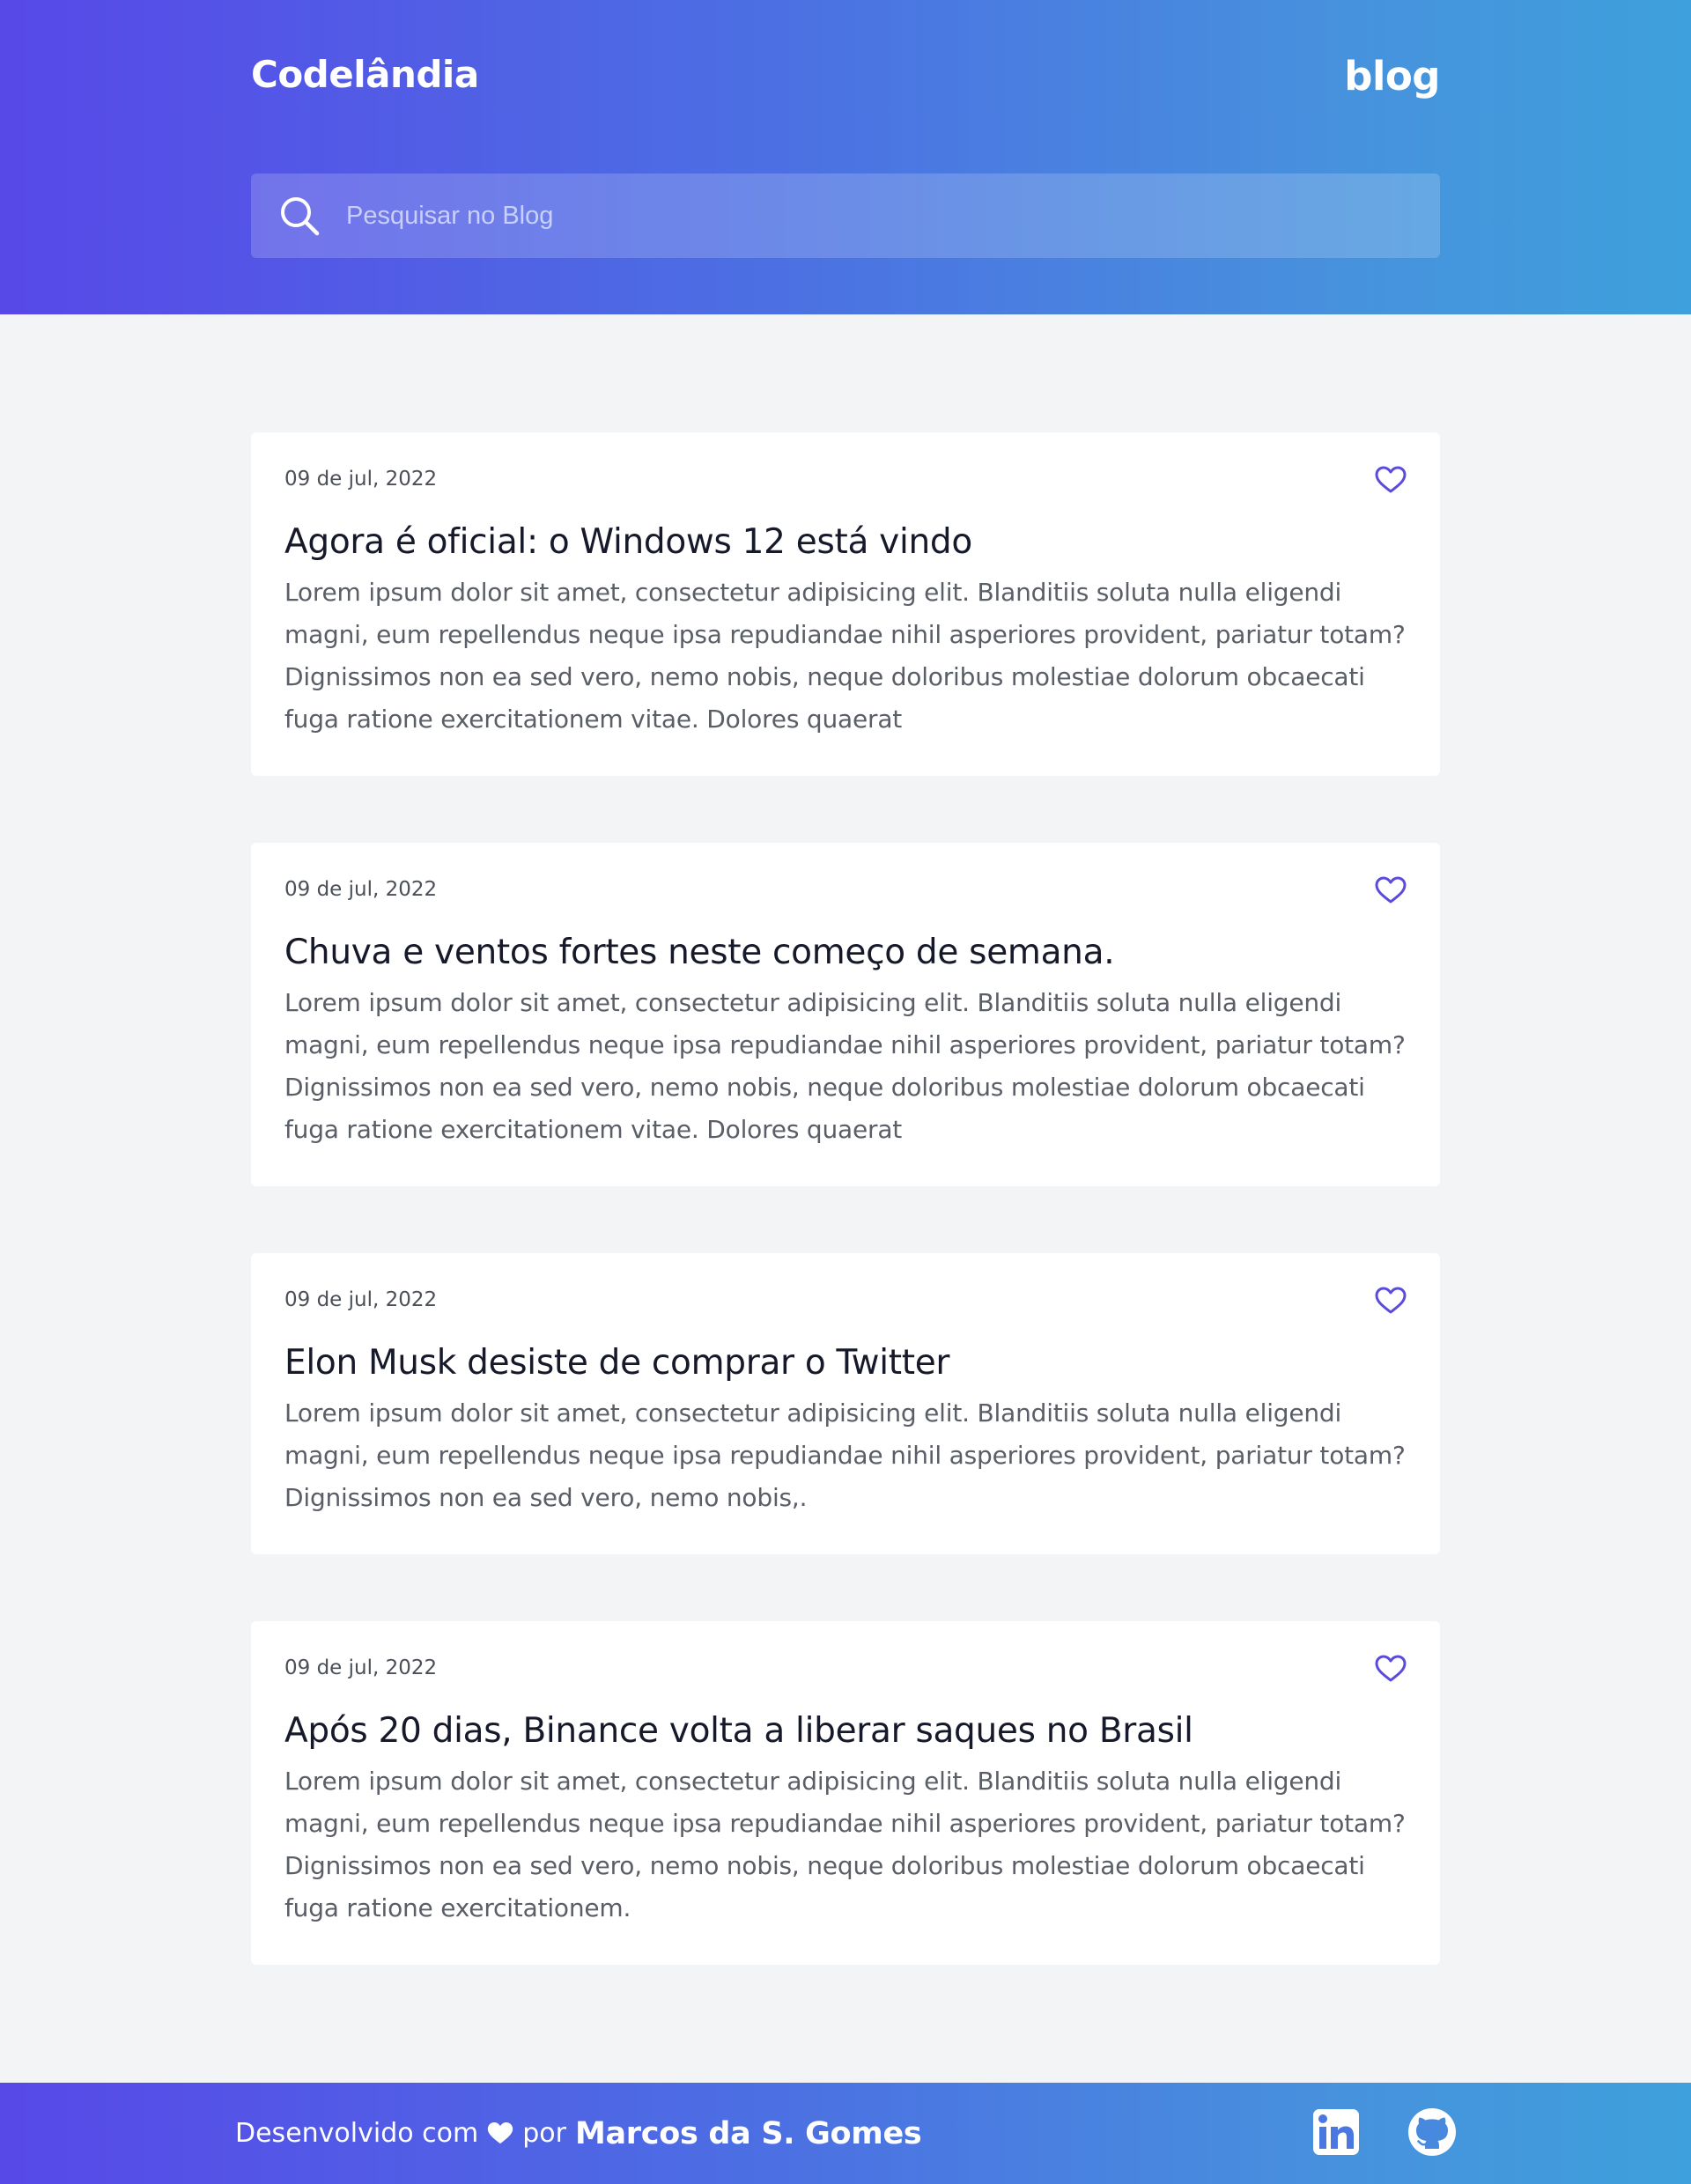 Image resolution: width=1691 pixels, height=2184 pixels. Describe the element at coordinates (544, 2133) in the screenshot. I see `credit-middle: por` at that location.